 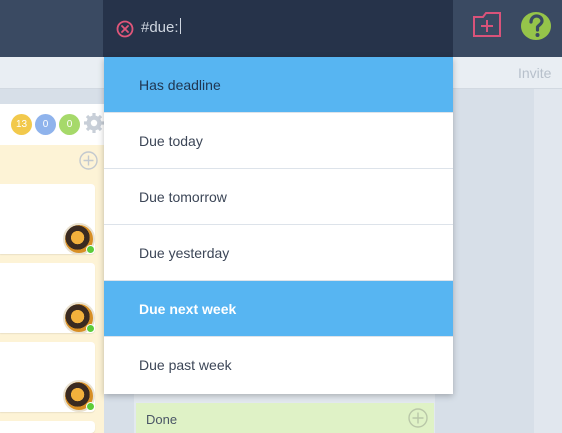 I want to click on invite-link: Invite, so click(x=534, y=73).